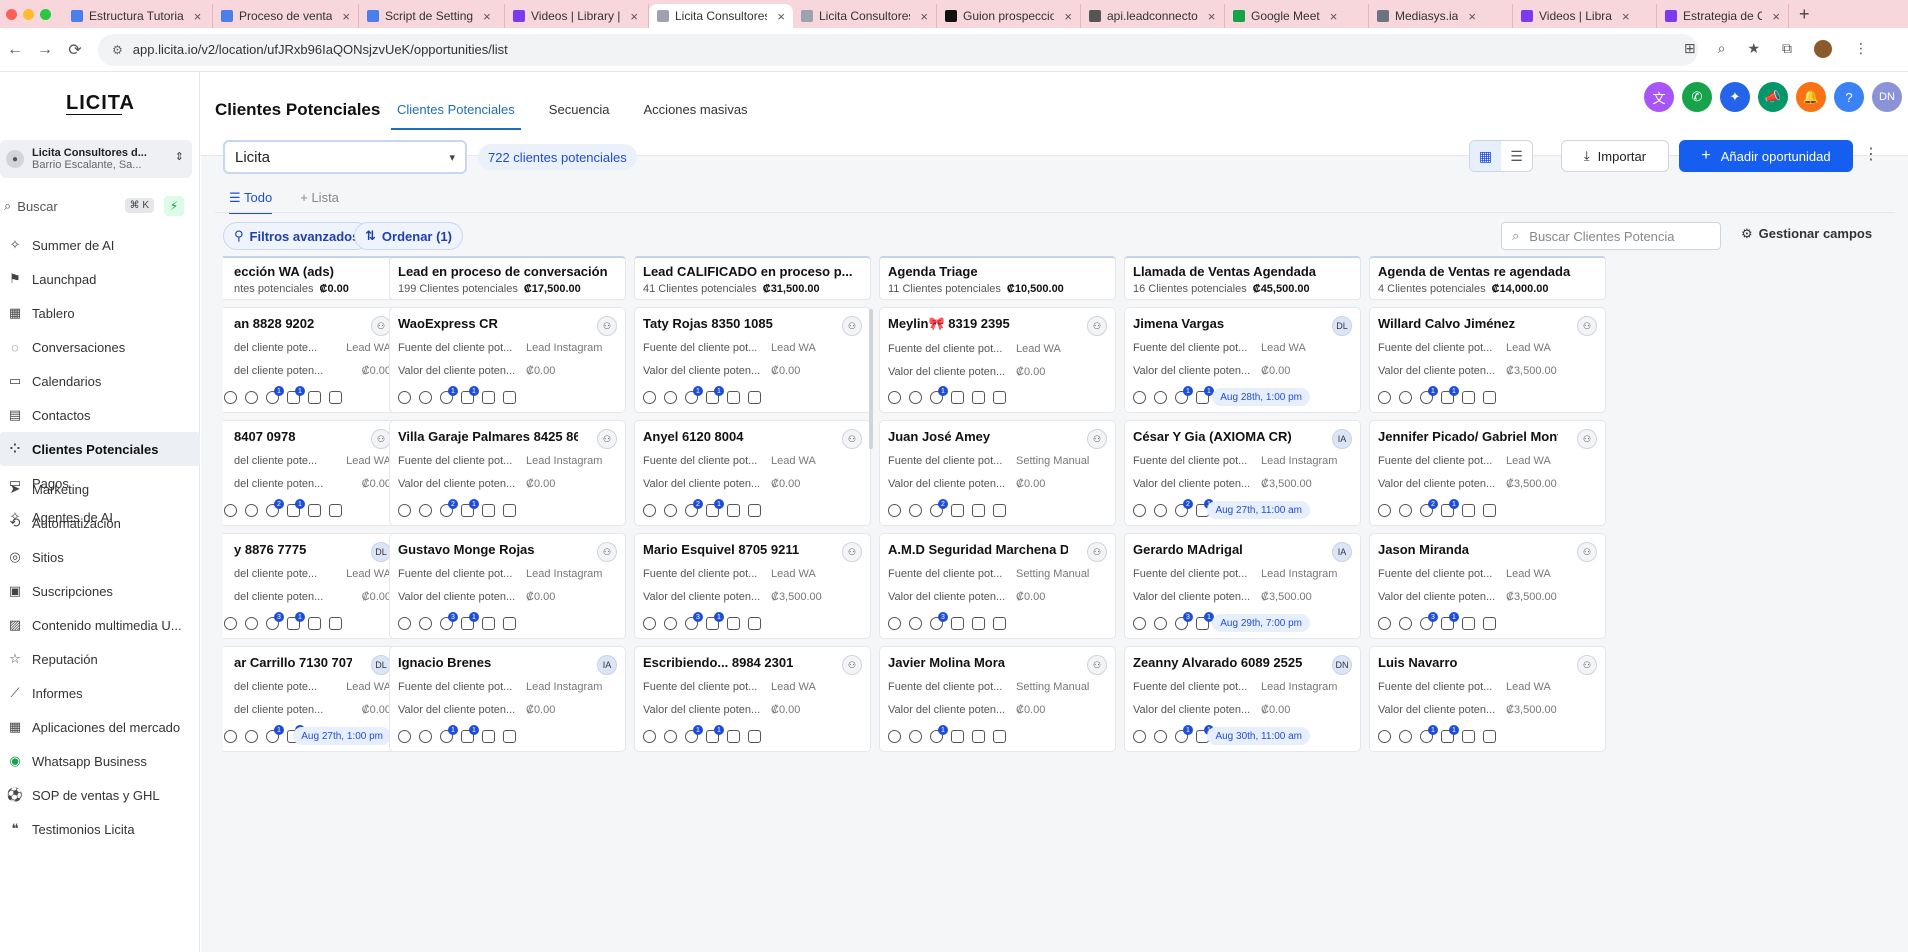 The height and width of the screenshot is (952, 1908). Describe the element at coordinates (251, 199) in the screenshot. I see `subtab-todo: ☰ Todo` at that location.